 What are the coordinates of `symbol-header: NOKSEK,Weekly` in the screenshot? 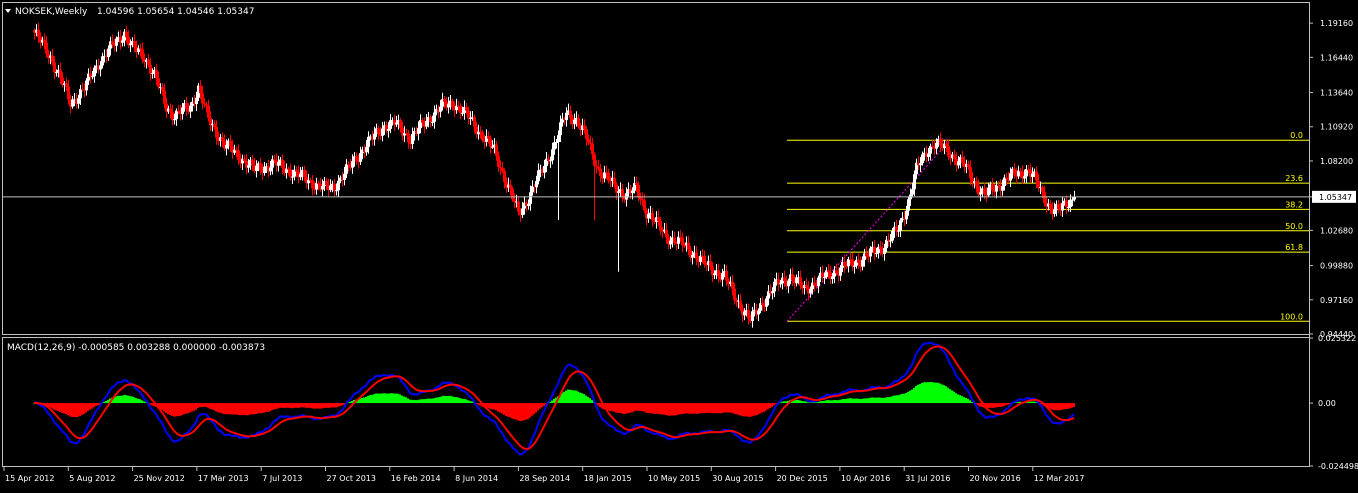 It's located at (51, 12).